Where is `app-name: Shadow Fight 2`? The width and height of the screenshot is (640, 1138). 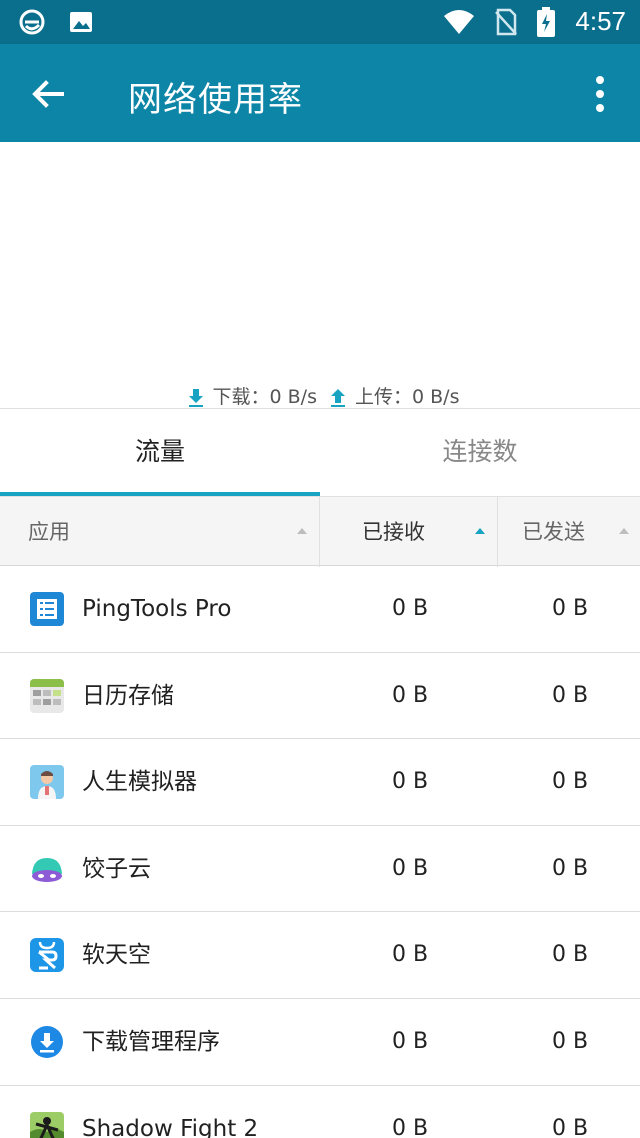
app-name: Shadow Fight 2 is located at coordinates (170, 1126).